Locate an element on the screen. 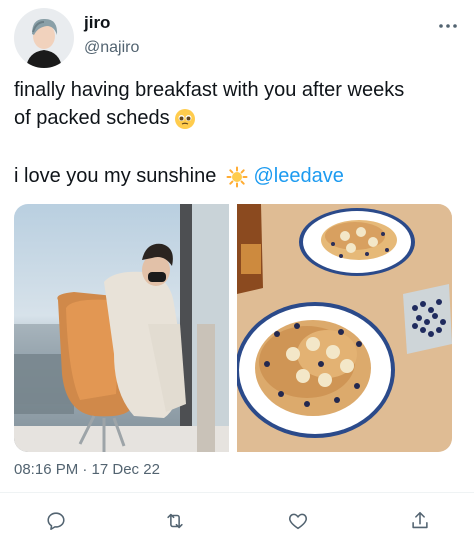  avatar-image is located at coordinates (44, 38).